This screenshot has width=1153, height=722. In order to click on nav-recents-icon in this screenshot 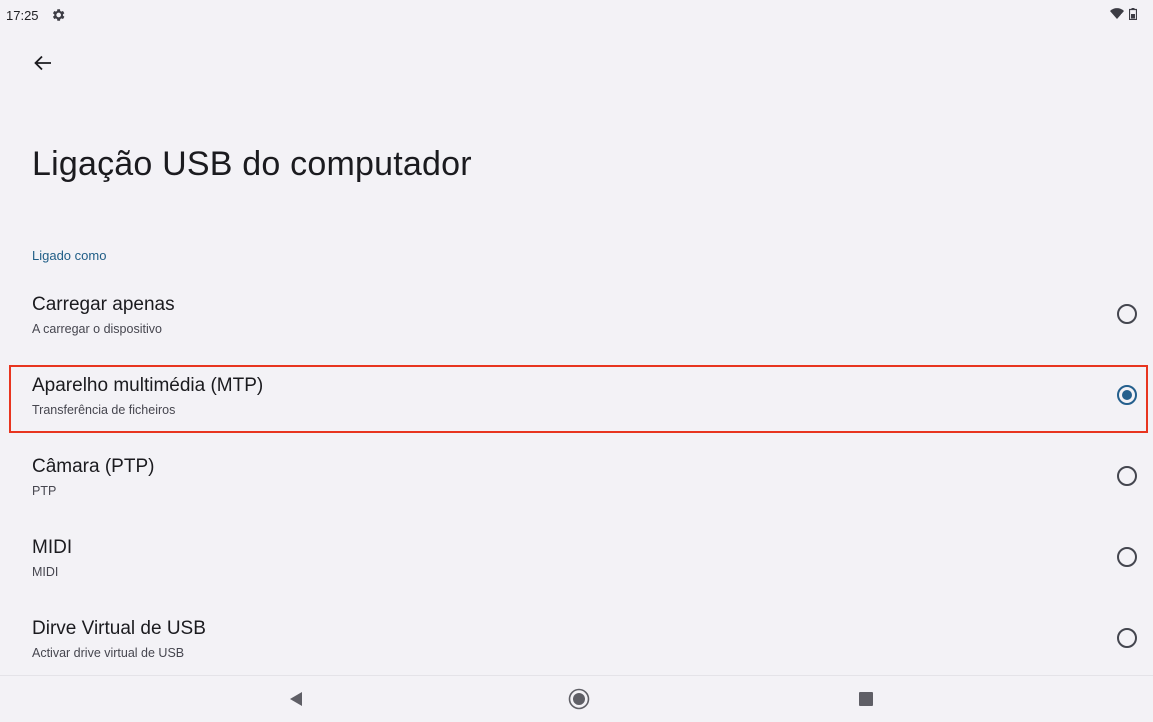, I will do `click(866, 699)`.